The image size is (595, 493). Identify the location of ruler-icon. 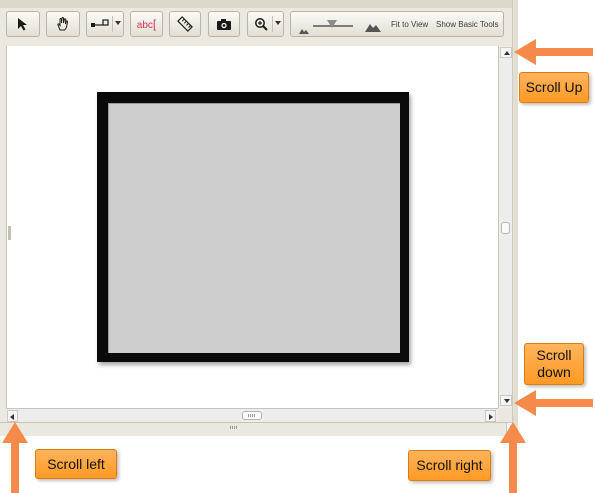
(185, 24).